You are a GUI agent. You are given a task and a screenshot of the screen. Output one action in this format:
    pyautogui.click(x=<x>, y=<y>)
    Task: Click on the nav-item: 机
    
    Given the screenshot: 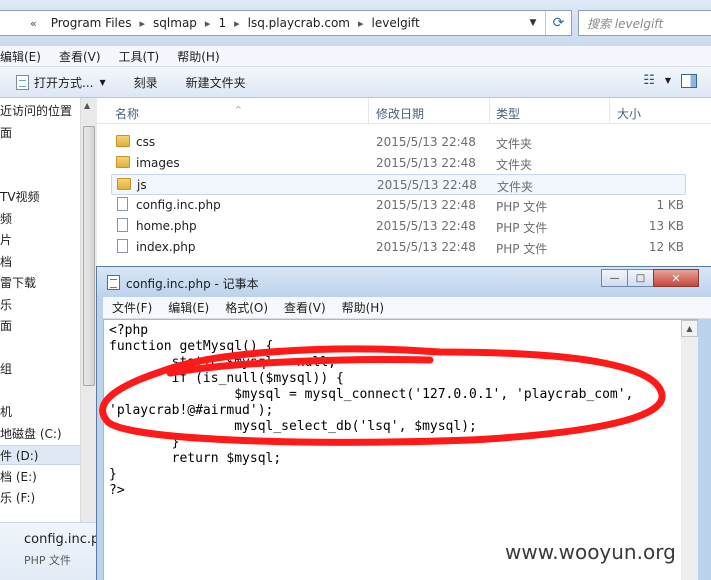 What is the action you would take?
    pyautogui.click(x=6, y=412)
    